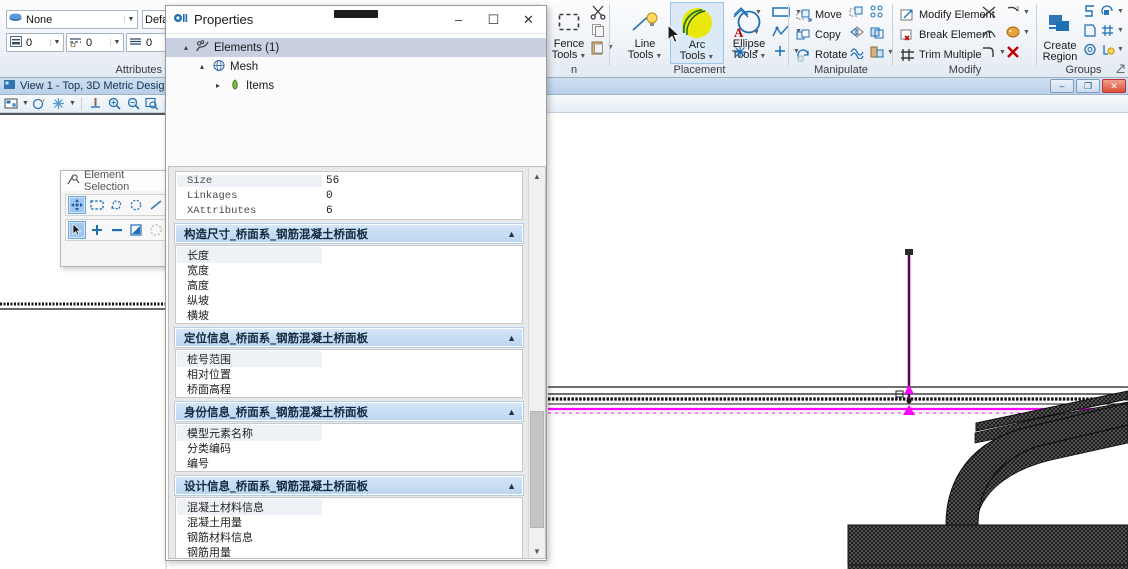 The height and width of the screenshot is (569, 1128). Describe the element at coordinates (130, 19) in the screenshot. I see `level-dropdown-arrow: ▼` at that location.